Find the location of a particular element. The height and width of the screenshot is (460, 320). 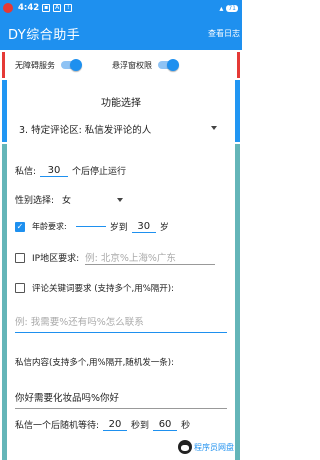

gender-label: 性别选择: is located at coordinates (35, 201).